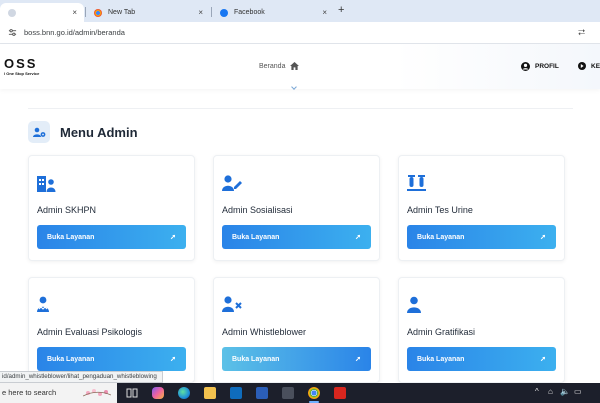 Image resolution: width=600 pixels, height=403 pixels. Describe the element at coordinates (42, 12) in the screenshot. I see `browser-tab-current: ×` at that location.